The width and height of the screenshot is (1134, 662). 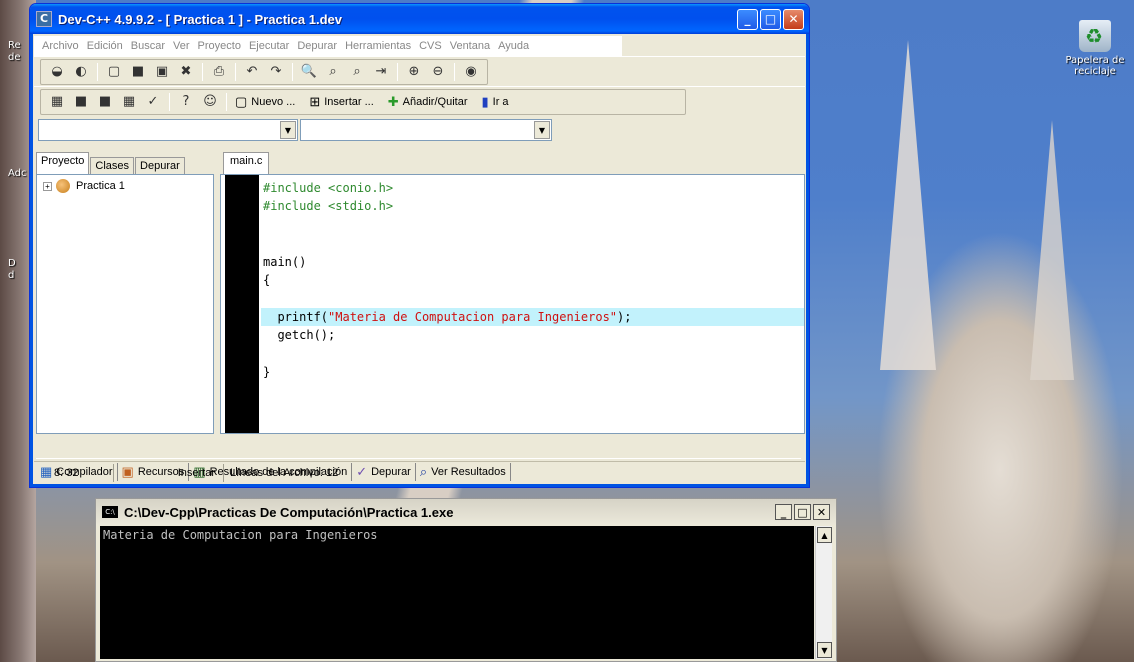 I want to click on desktop-fragment: d, so click(x=11, y=275).